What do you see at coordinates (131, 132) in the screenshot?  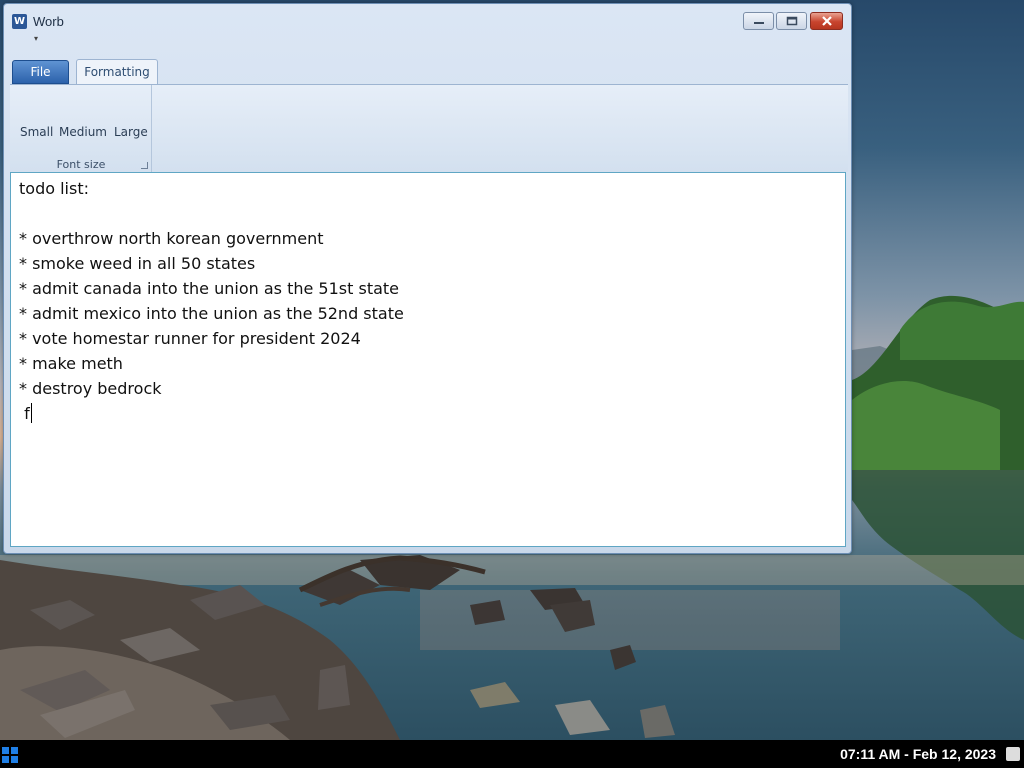 I see `font-size-large-button: Large` at bounding box center [131, 132].